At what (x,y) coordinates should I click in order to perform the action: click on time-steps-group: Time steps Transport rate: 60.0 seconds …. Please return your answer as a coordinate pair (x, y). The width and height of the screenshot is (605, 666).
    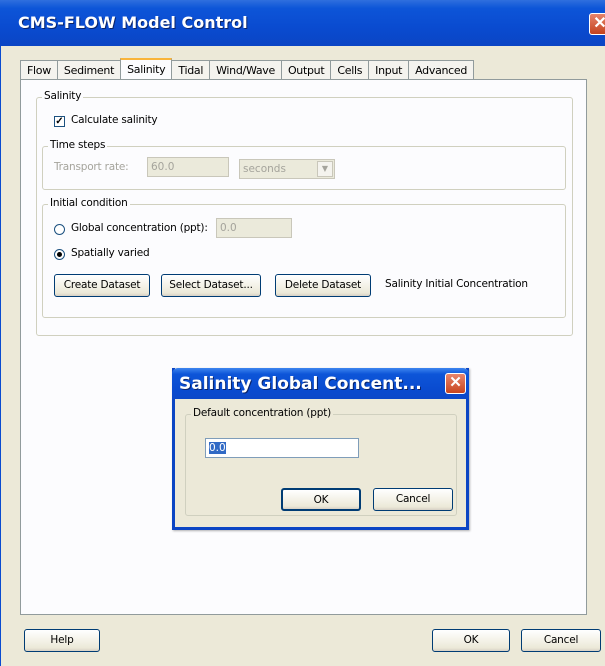
    Looking at the image, I should click on (304, 164).